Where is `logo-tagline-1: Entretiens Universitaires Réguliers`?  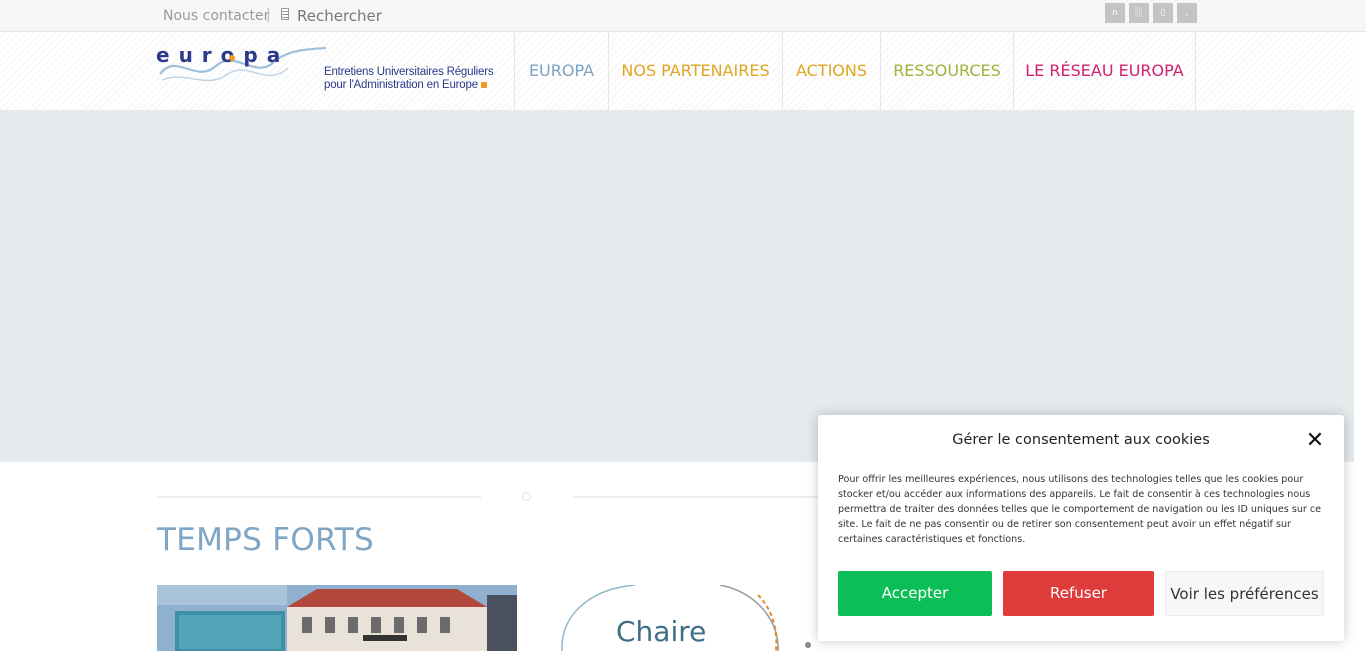
logo-tagline-1: Entretiens Universitaires Réguliers is located at coordinates (409, 72).